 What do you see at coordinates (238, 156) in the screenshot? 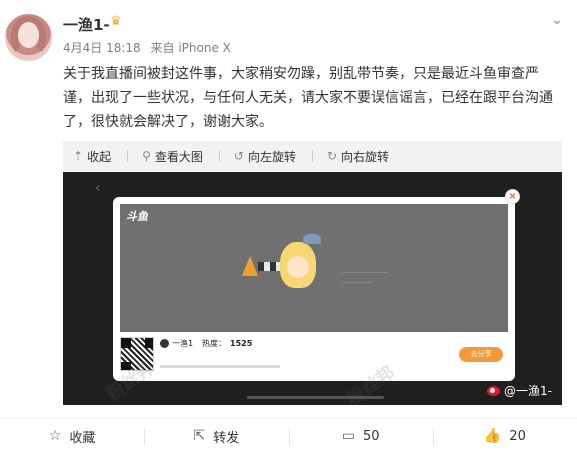
I see `rotate-left-icon: ↺` at bounding box center [238, 156].